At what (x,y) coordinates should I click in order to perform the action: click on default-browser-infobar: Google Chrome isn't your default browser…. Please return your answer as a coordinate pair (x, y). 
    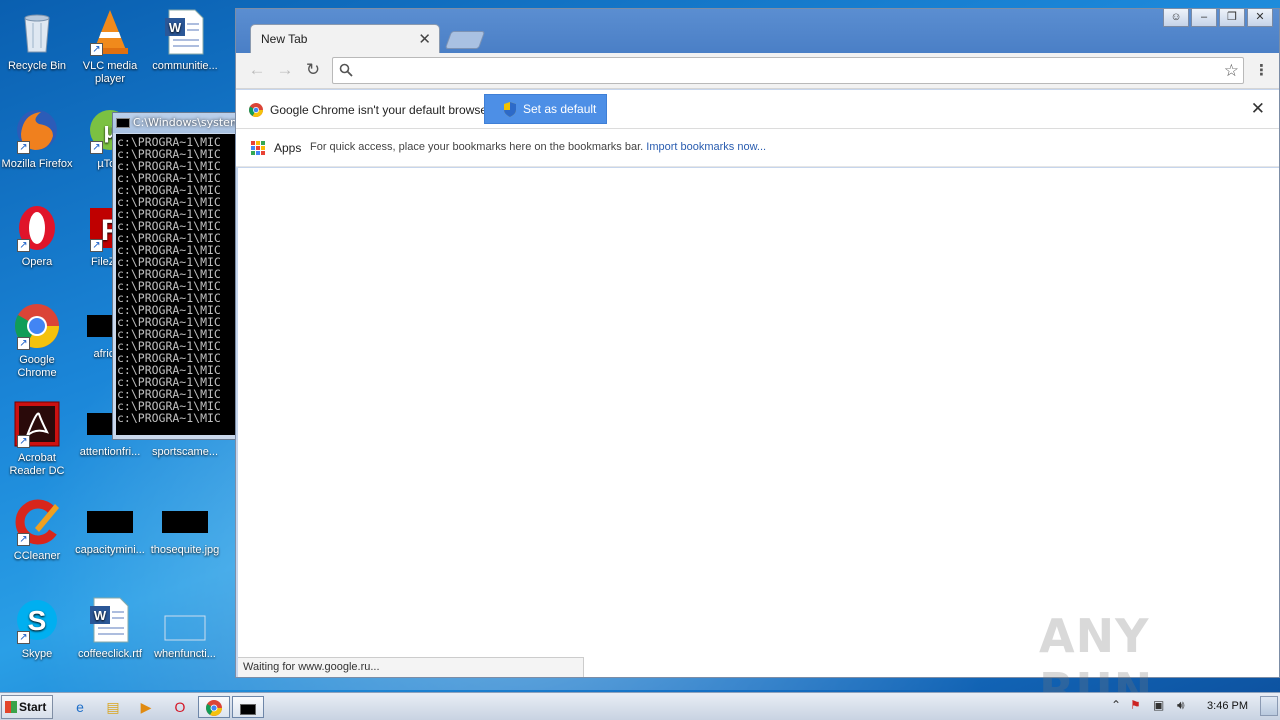
    Looking at the image, I should click on (757, 109).